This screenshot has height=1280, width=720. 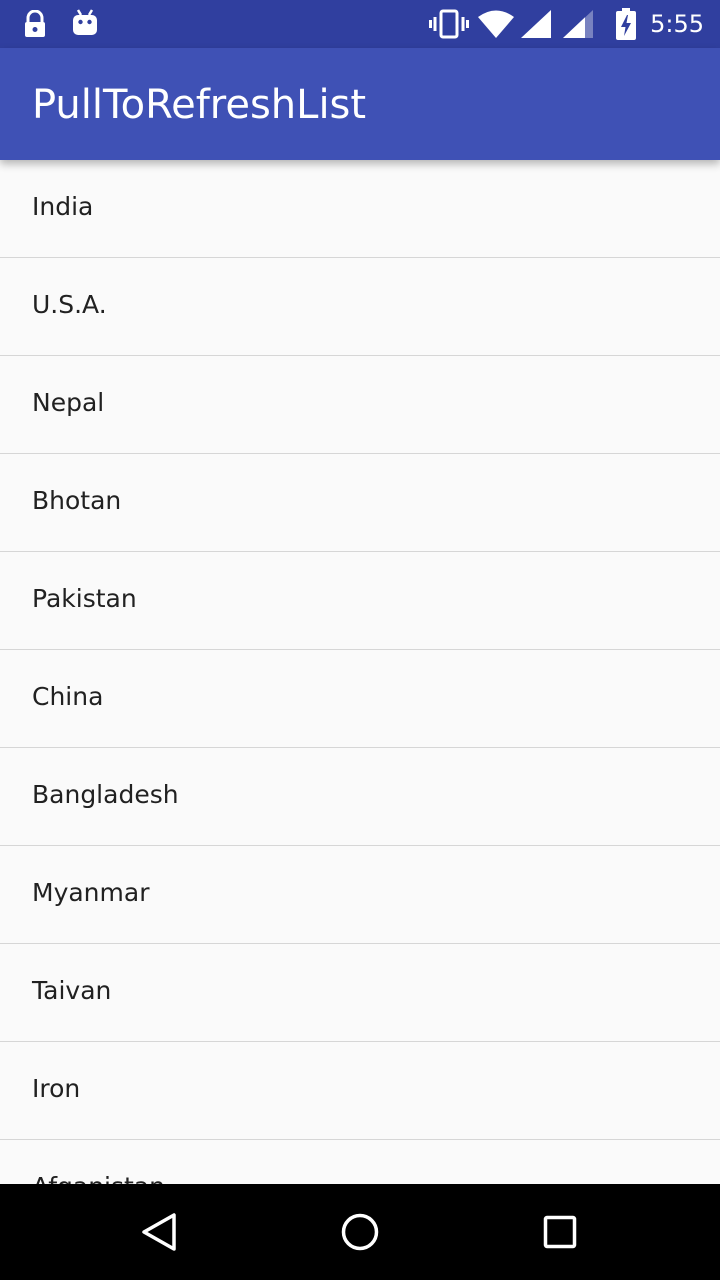 I want to click on list-item: Iron, so click(x=360, y=1091).